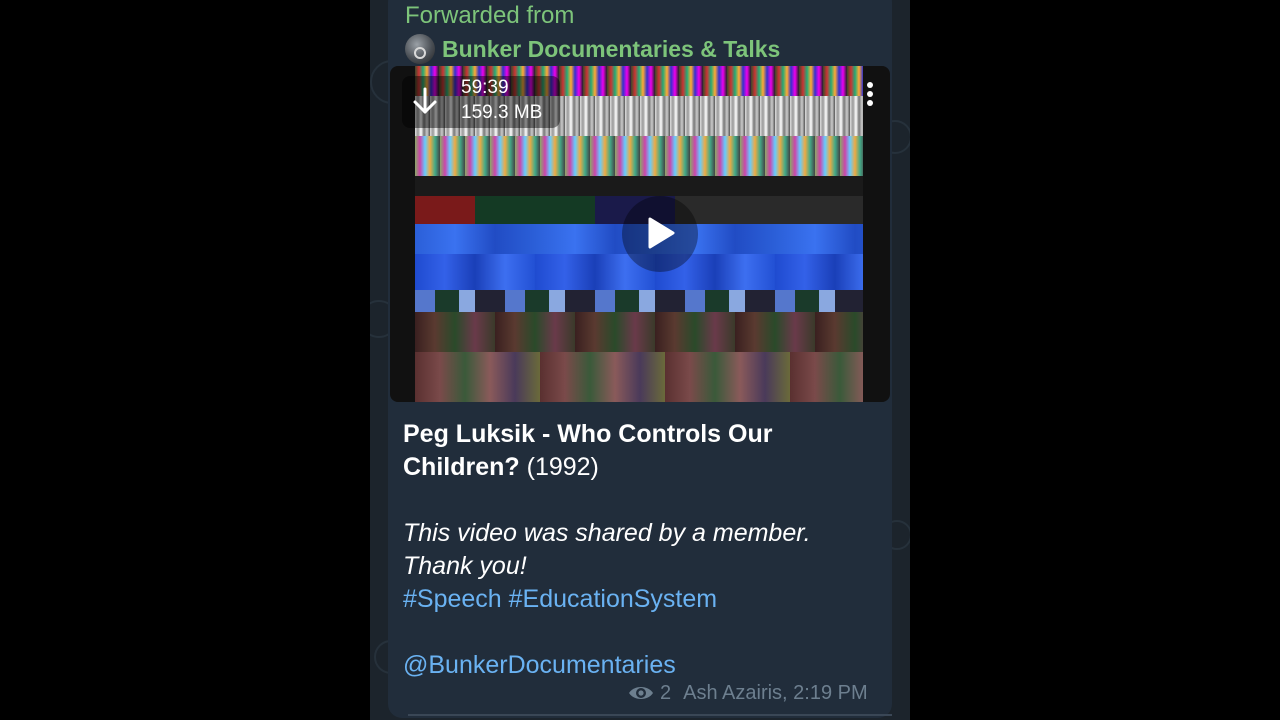  What do you see at coordinates (465, 566) in the screenshot?
I see `caption-italic-line: Thank you!` at bounding box center [465, 566].